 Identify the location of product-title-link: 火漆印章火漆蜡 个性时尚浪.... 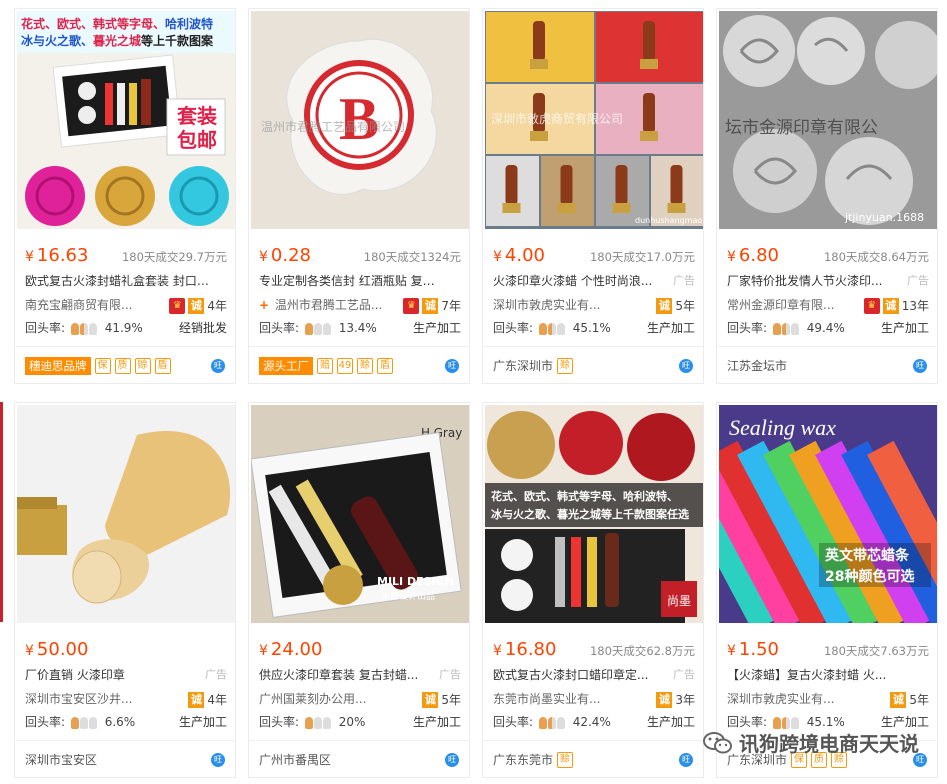
(572, 281).